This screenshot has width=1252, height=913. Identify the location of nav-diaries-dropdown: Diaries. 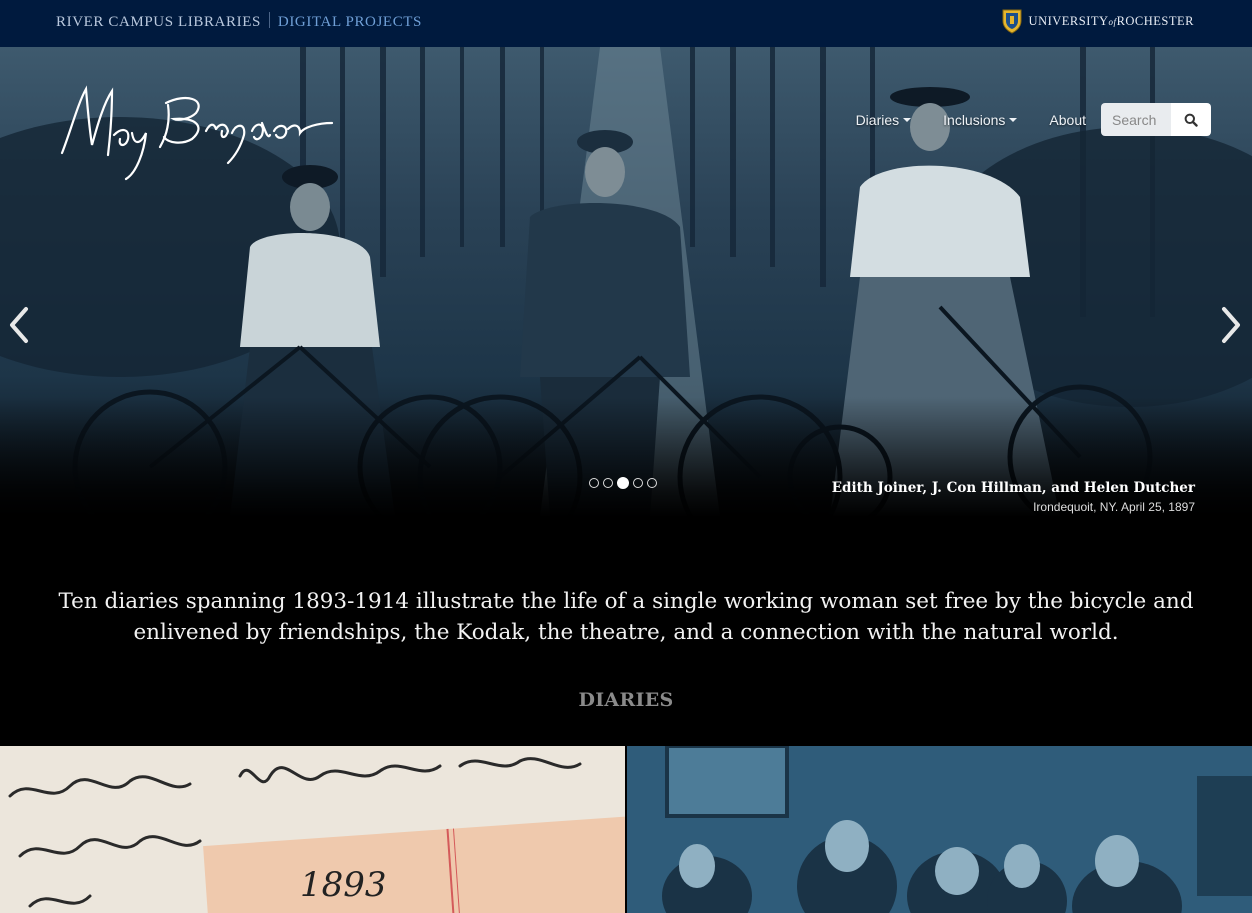
(884, 120).